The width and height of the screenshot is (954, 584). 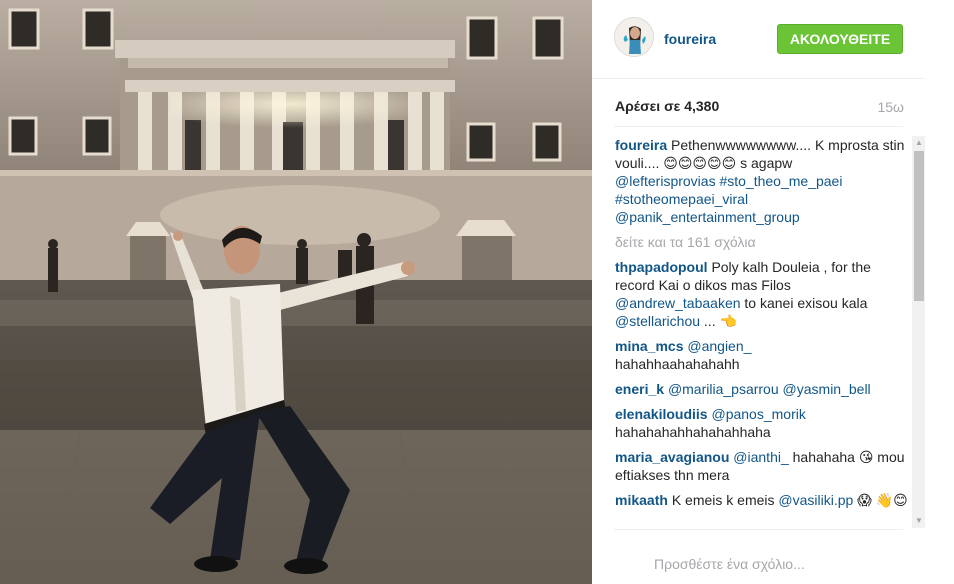 I want to click on view-all-comments-link: δείτε και τα 161 σχόλια, so click(x=762, y=242).